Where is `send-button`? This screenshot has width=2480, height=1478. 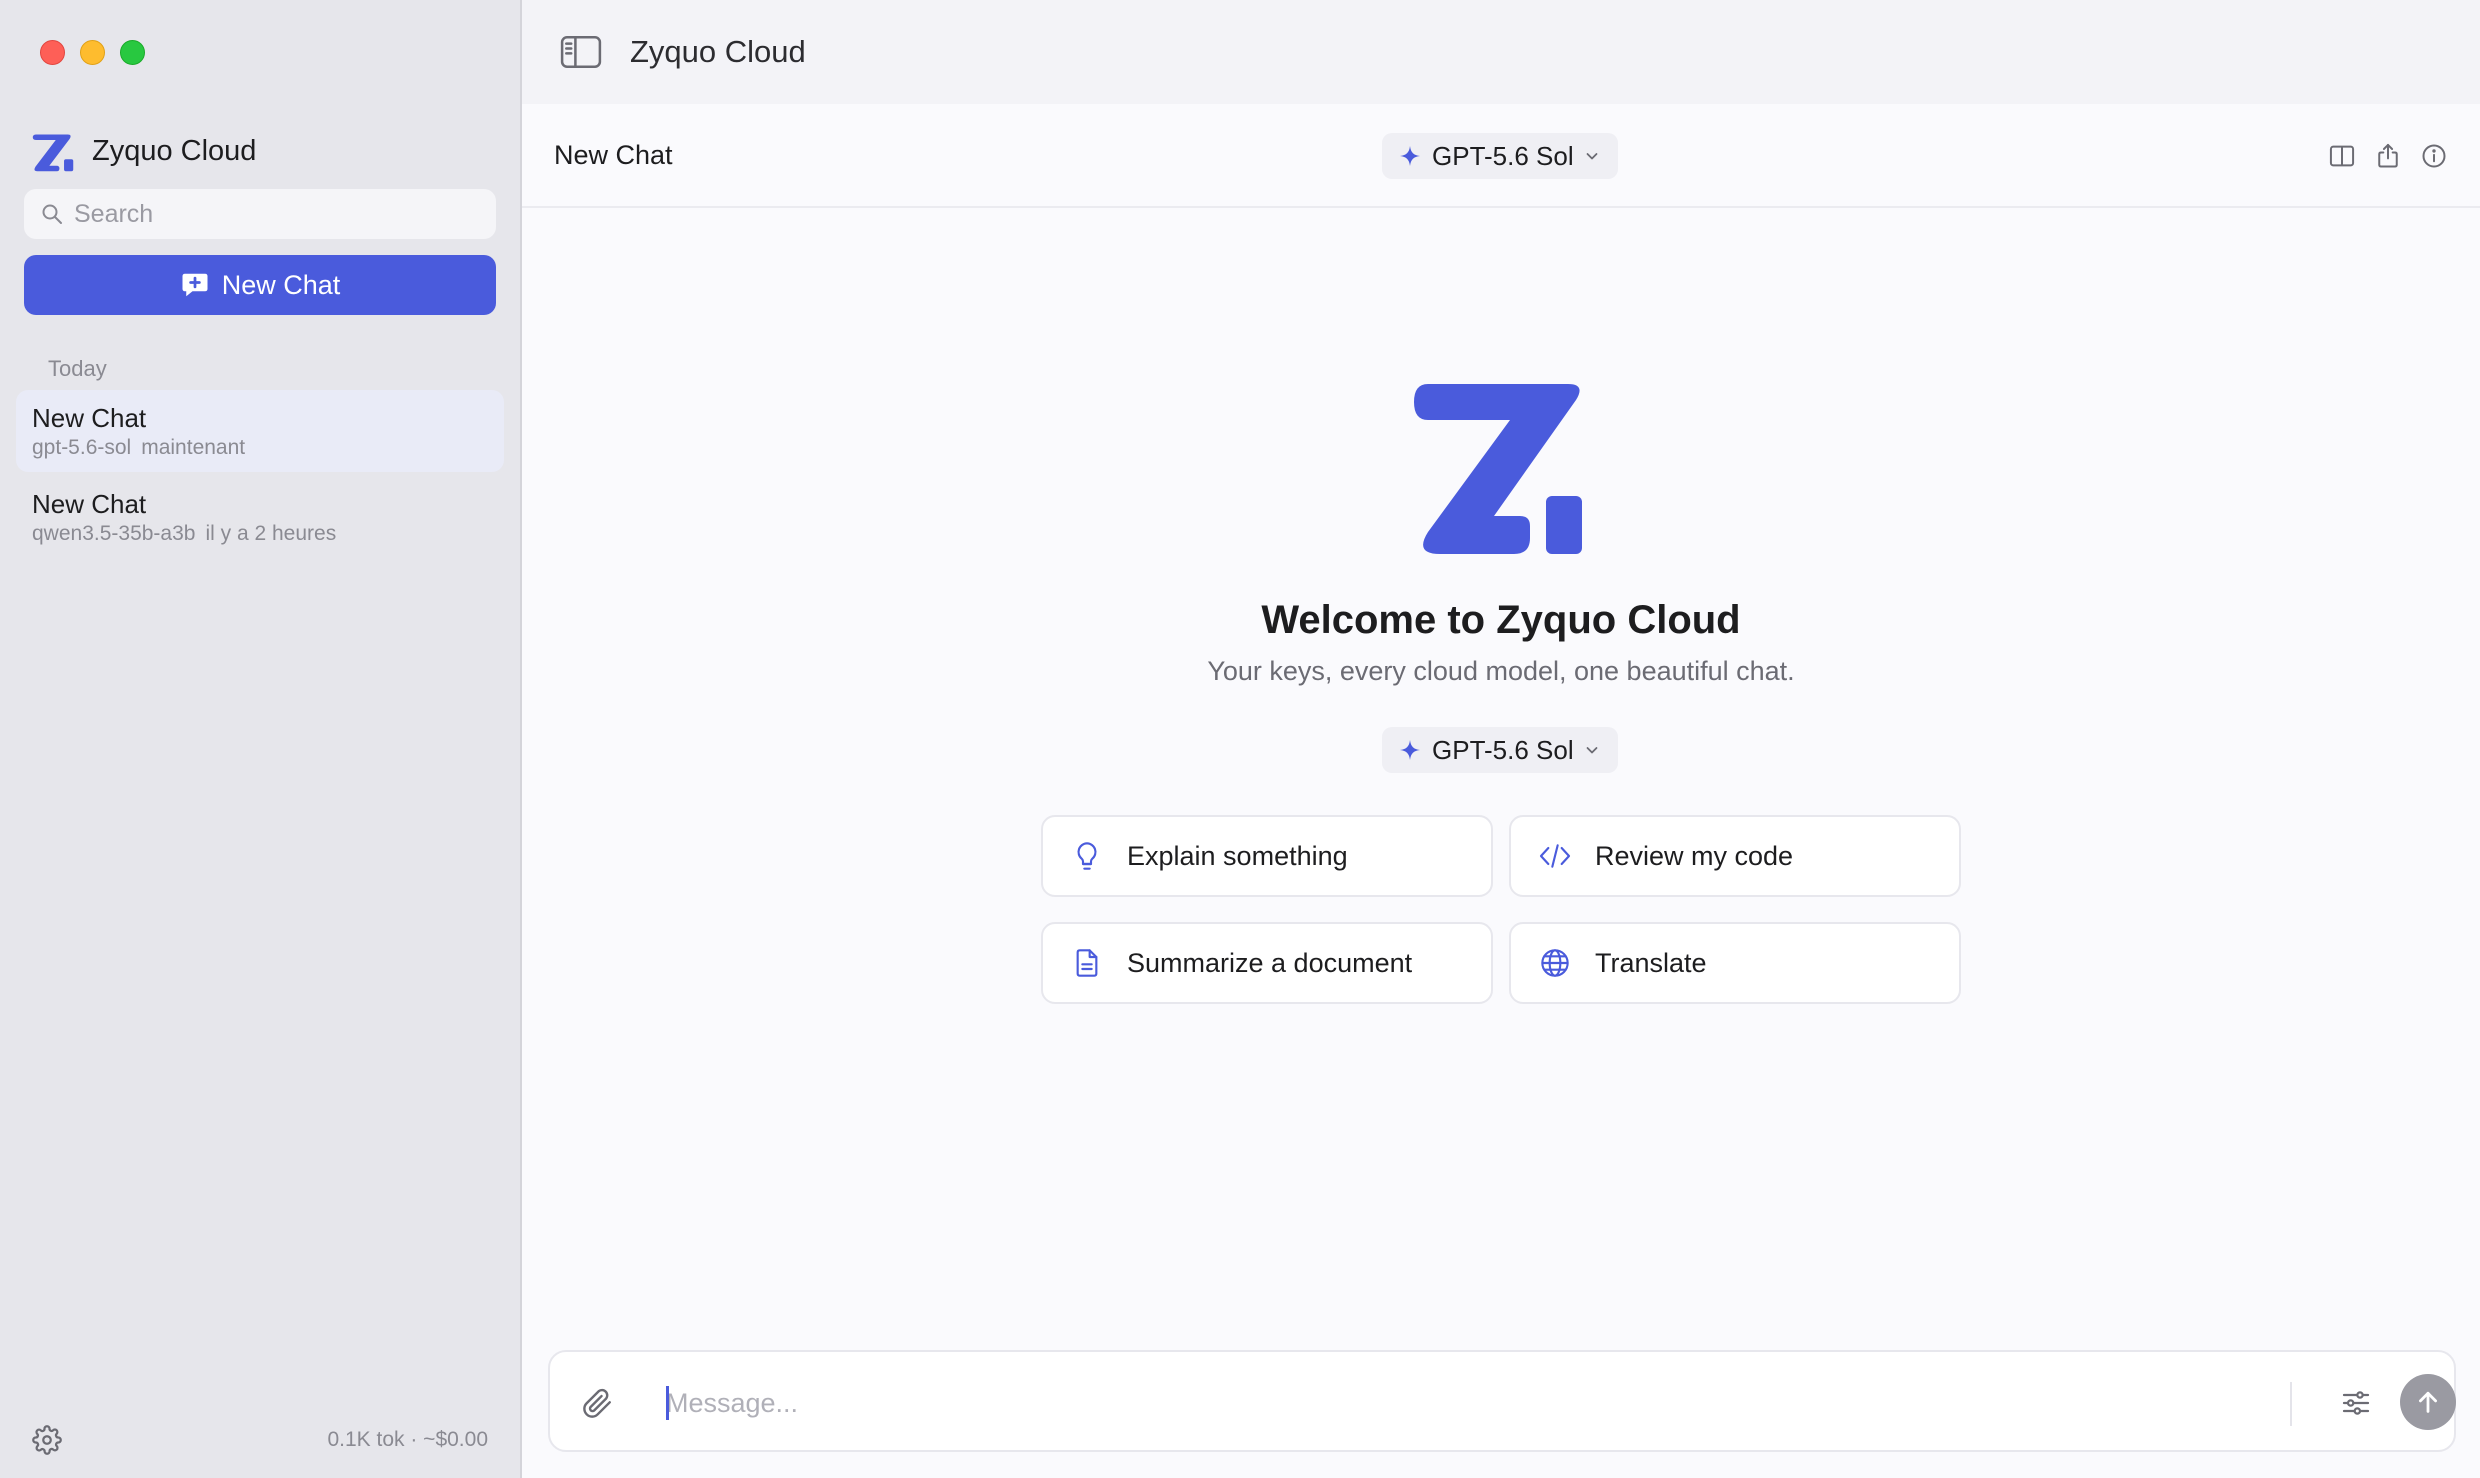
send-button is located at coordinates (2428, 1402).